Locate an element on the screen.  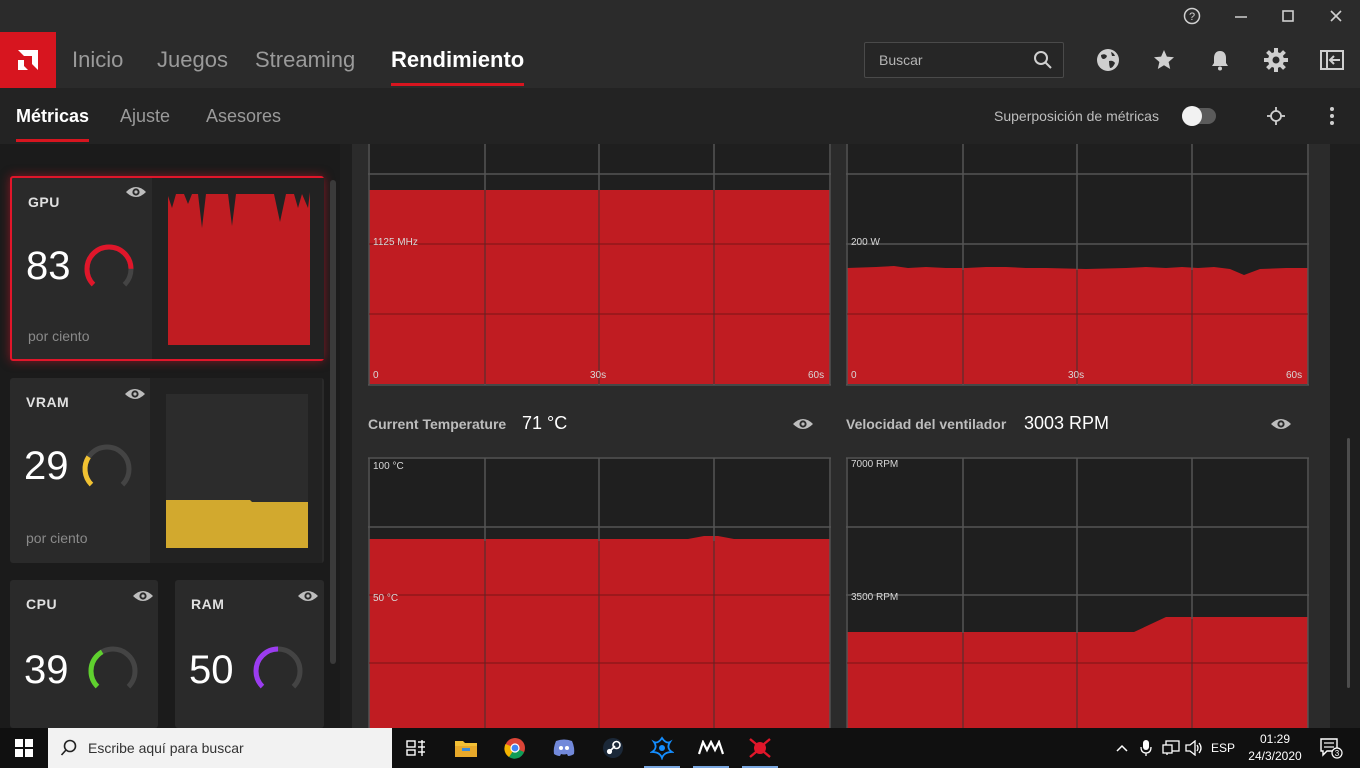
metrics-overlay-toggle is located at coordinates (1199, 116).